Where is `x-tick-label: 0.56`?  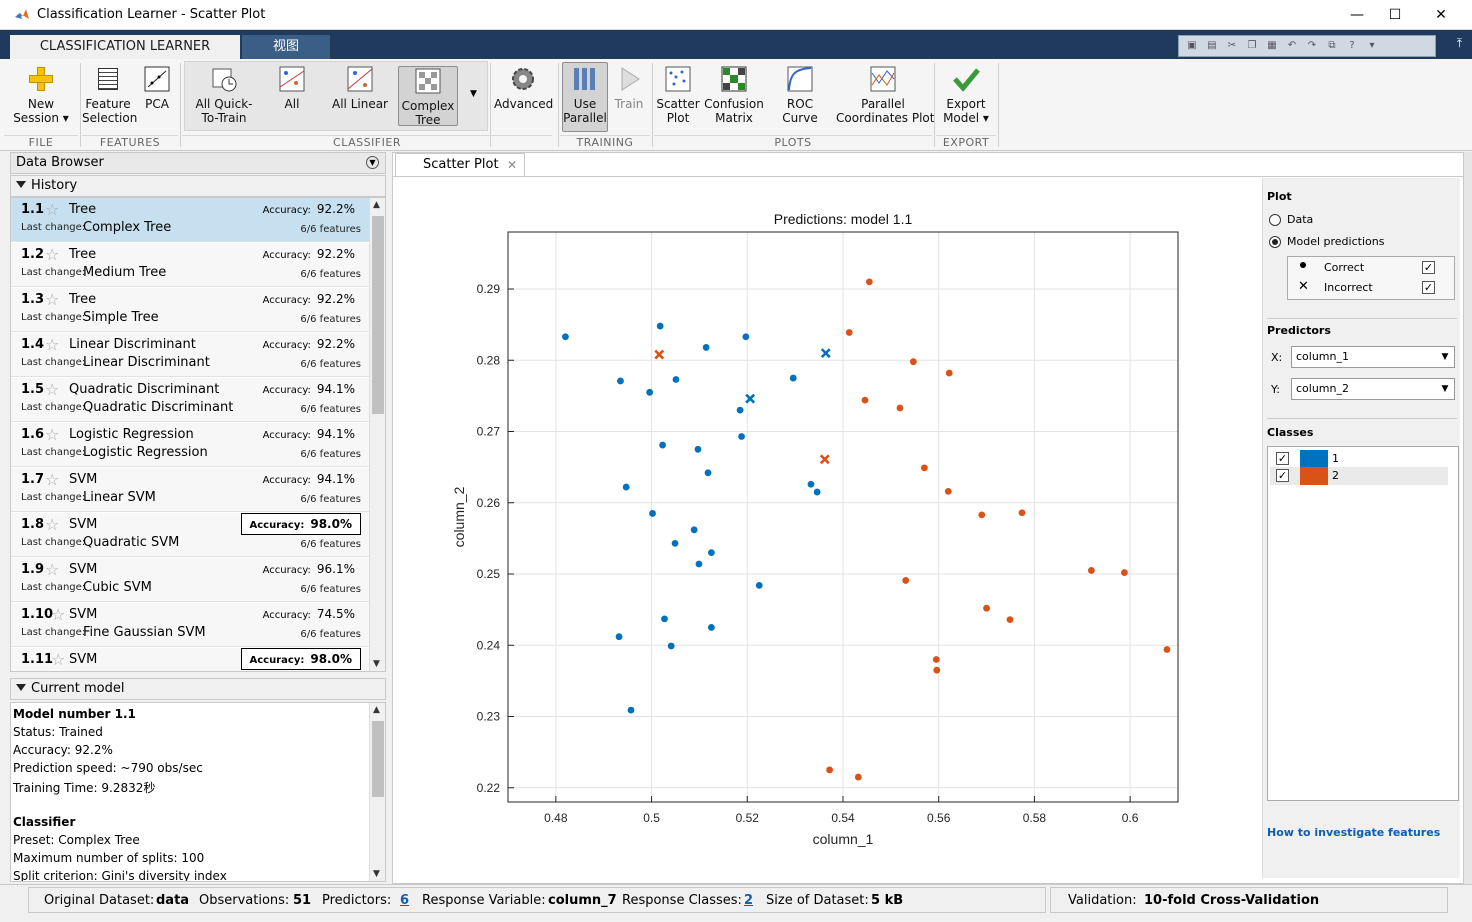
x-tick-label: 0.56 is located at coordinates (939, 818).